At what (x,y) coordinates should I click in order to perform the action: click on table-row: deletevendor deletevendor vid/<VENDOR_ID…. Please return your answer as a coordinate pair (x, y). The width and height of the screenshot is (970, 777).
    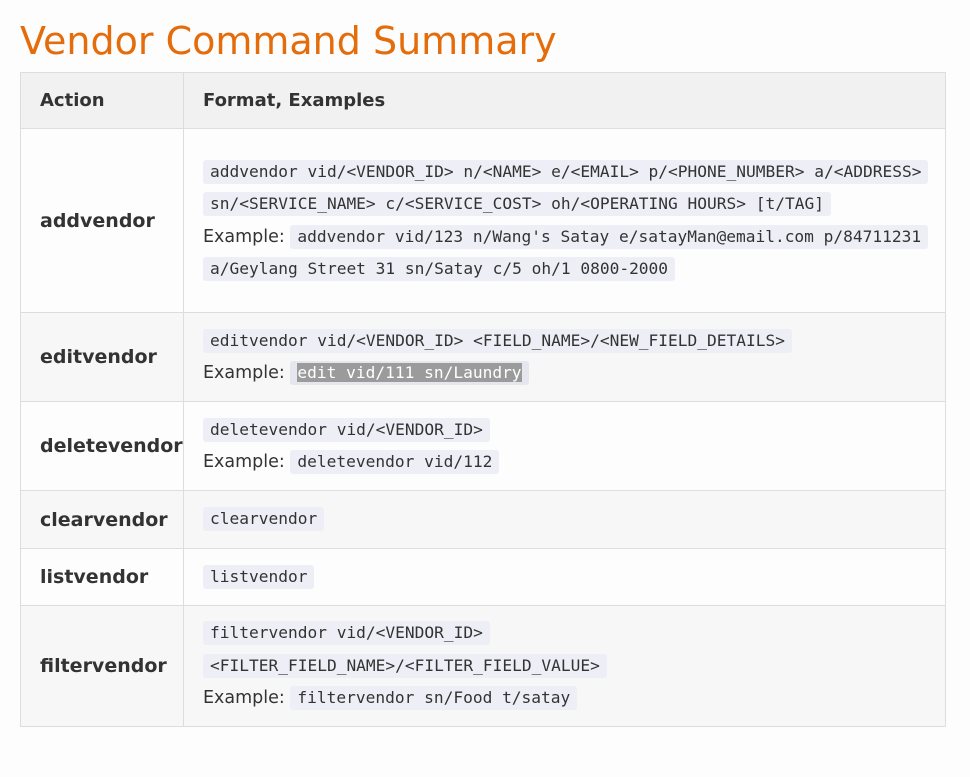
    Looking at the image, I should click on (483, 446).